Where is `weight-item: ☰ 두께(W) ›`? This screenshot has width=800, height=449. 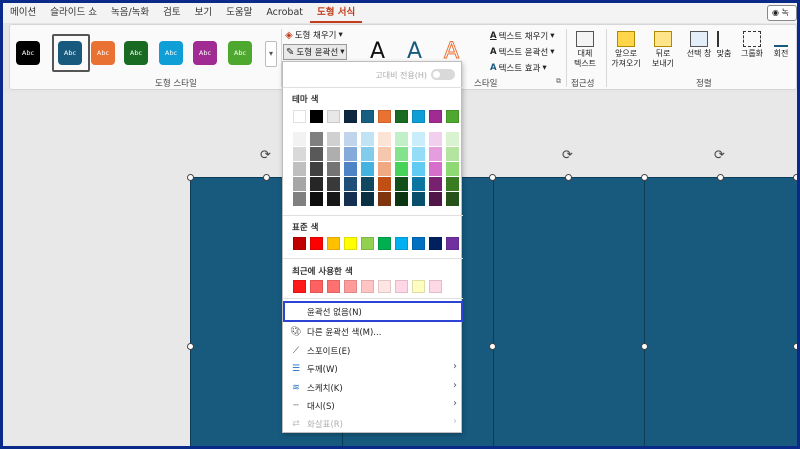
weight-item: ☰ 두께(W) › is located at coordinates (373, 368).